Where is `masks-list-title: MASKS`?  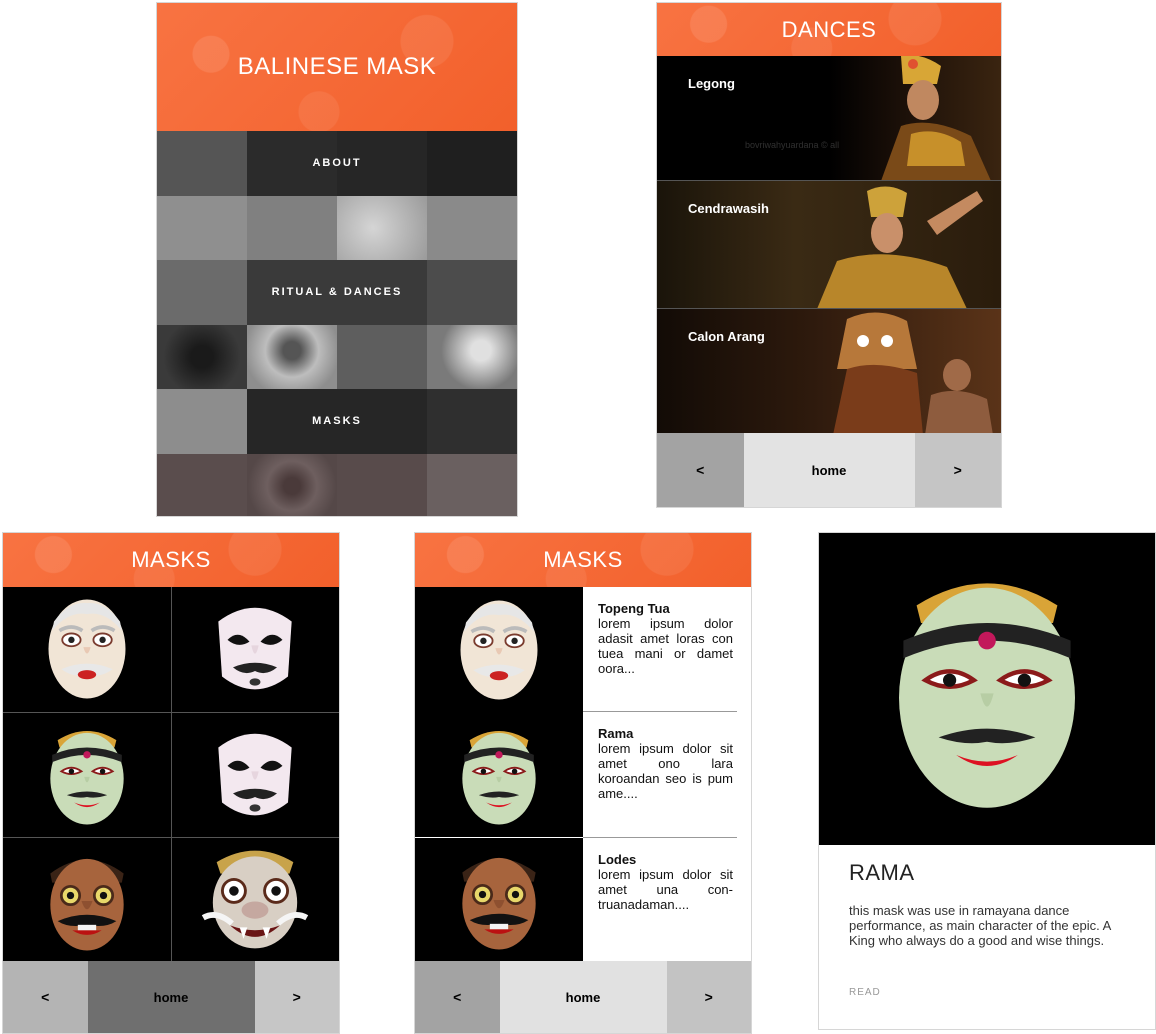
masks-list-title: MASKS is located at coordinates (583, 559).